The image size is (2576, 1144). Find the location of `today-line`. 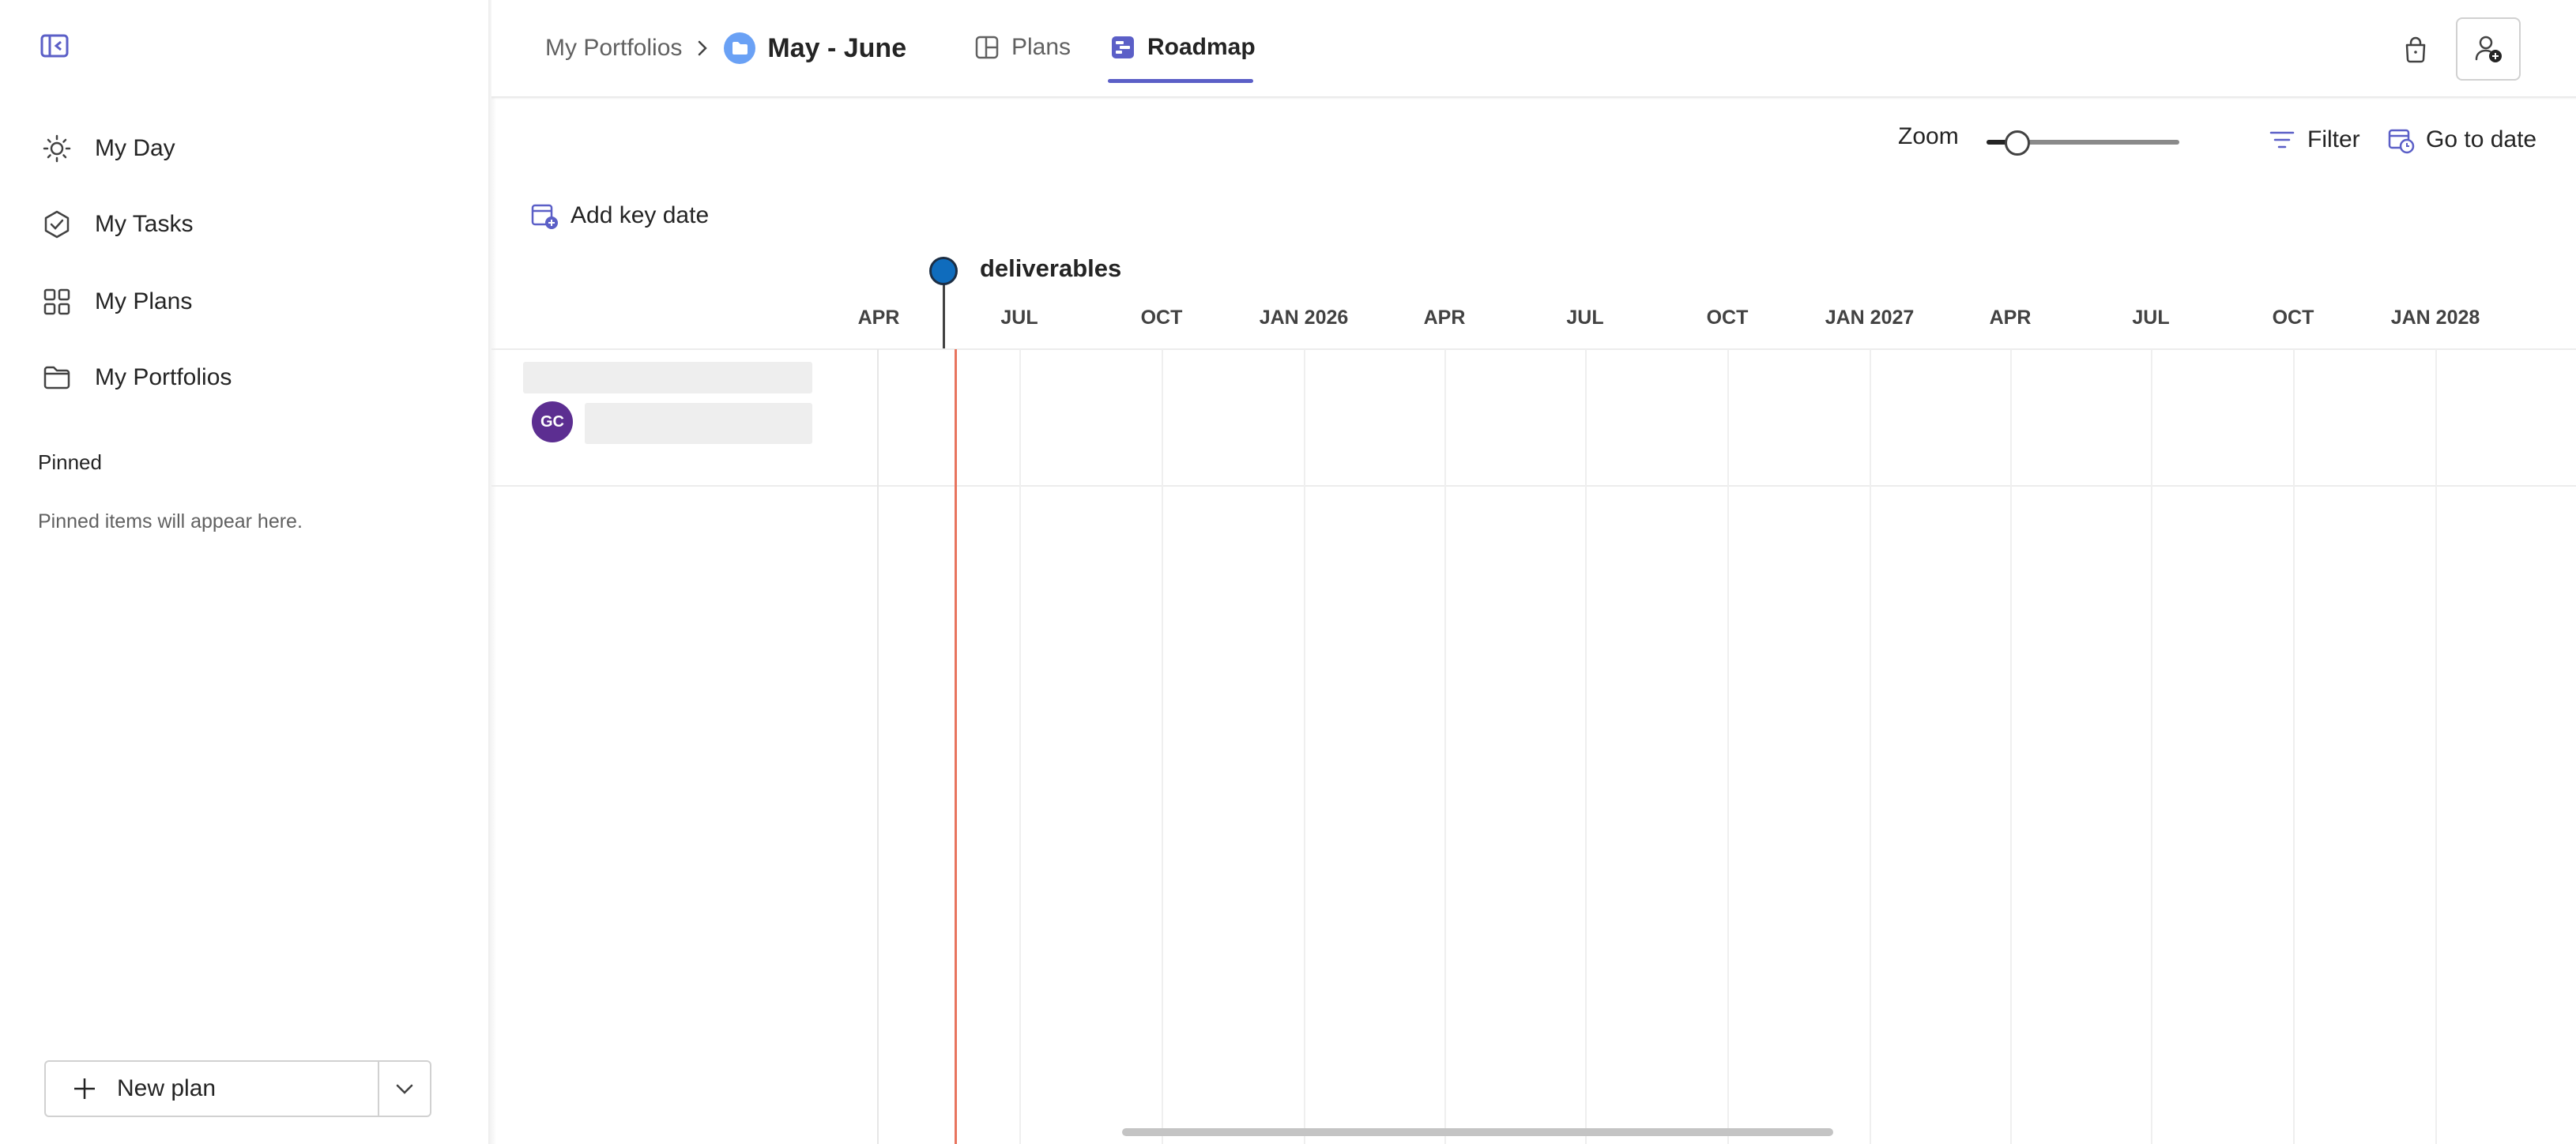

today-line is located at coordinates (956, 746).